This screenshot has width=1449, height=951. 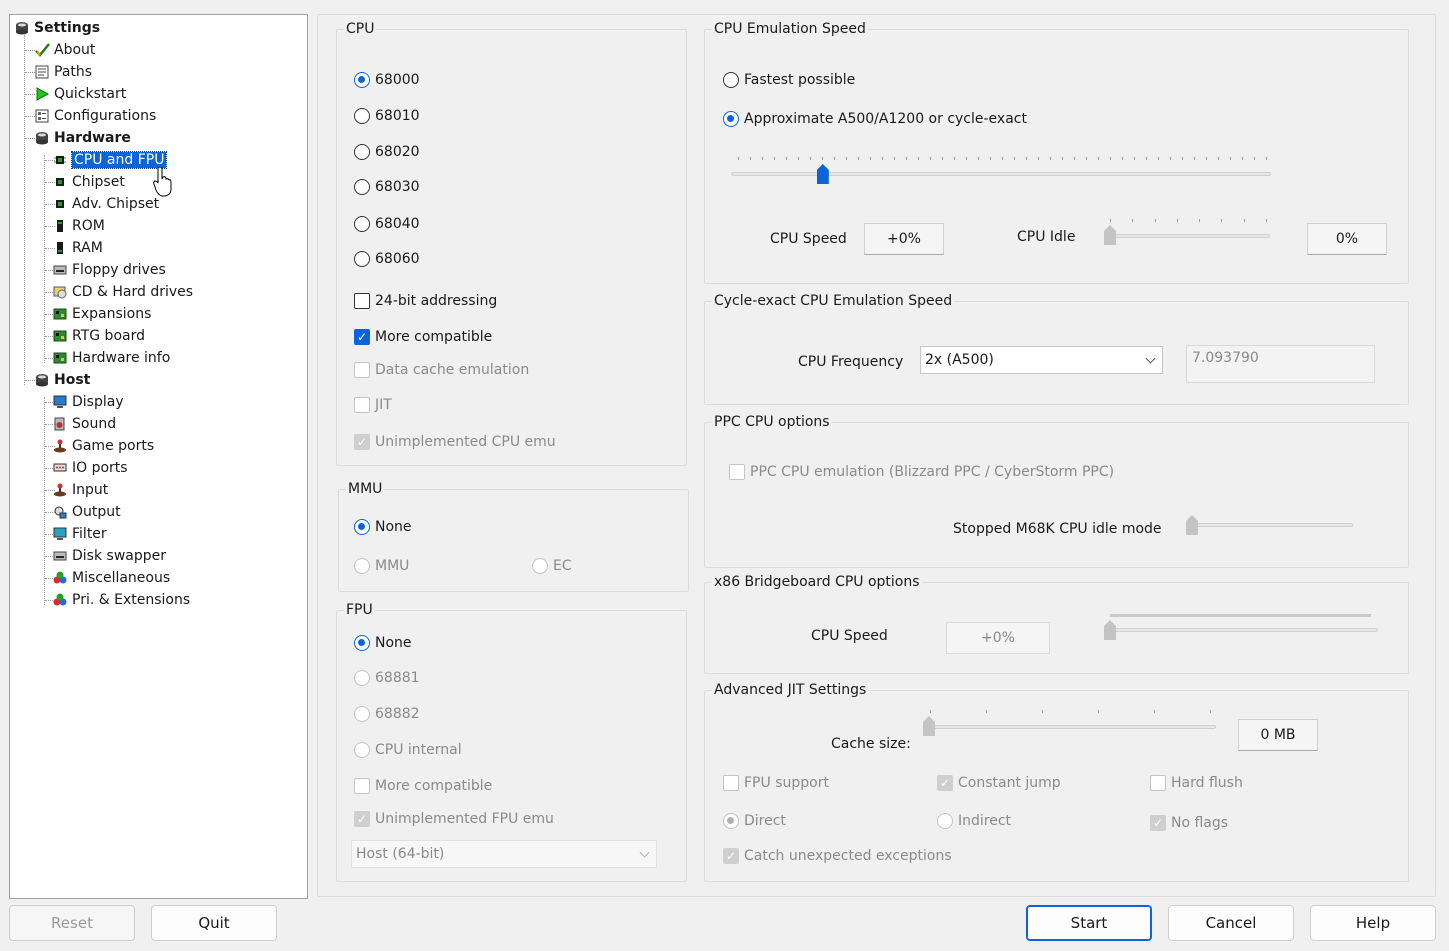 I want to click on tree-item-game-ports: Game ports, so click(x=103, y=446).